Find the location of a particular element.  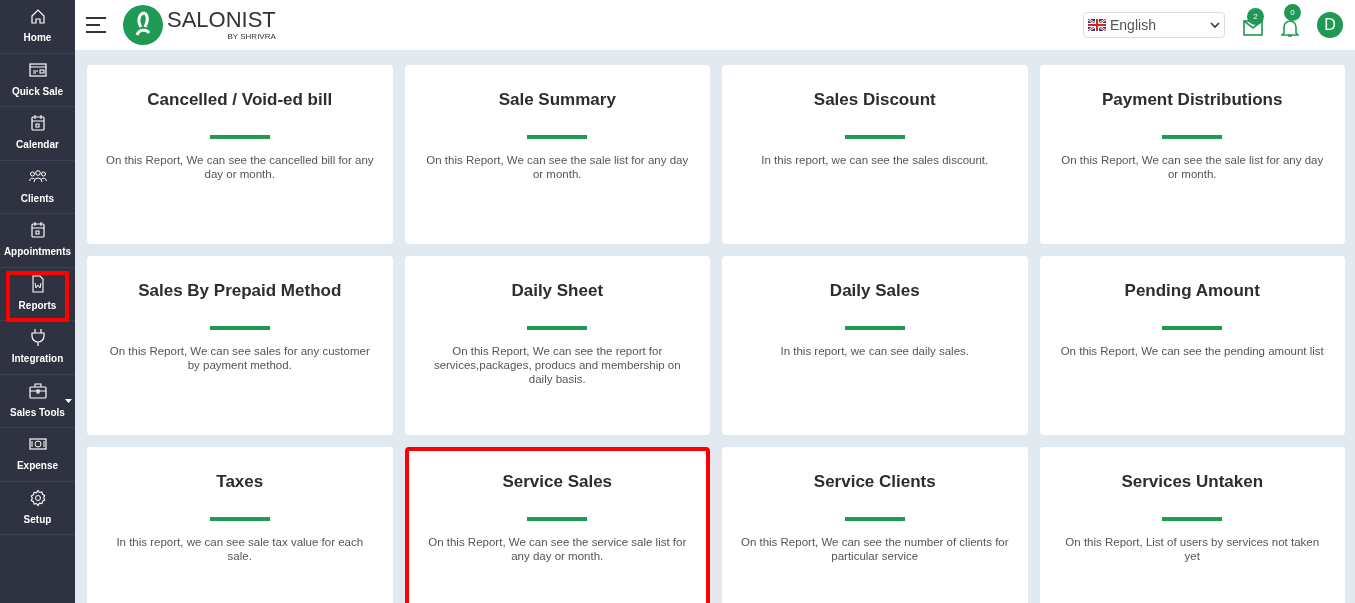

report-card: Payment Distributions On this Report, We can see the sale list for any day or month. is located at coordinates (1192, 154).